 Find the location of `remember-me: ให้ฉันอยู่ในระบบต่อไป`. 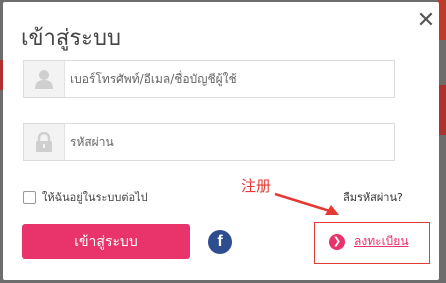

remember-me: ให้ฉันอยู่ในระบบต่อไป is located at coordinates (85, 197).